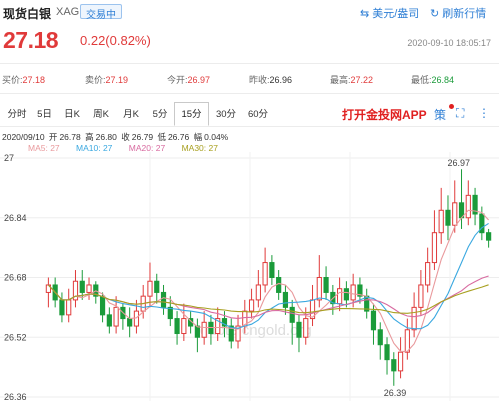 The height and width of the screenshot is (401, 499). I want to click on tab-15min: 15分, so click(191, 114).